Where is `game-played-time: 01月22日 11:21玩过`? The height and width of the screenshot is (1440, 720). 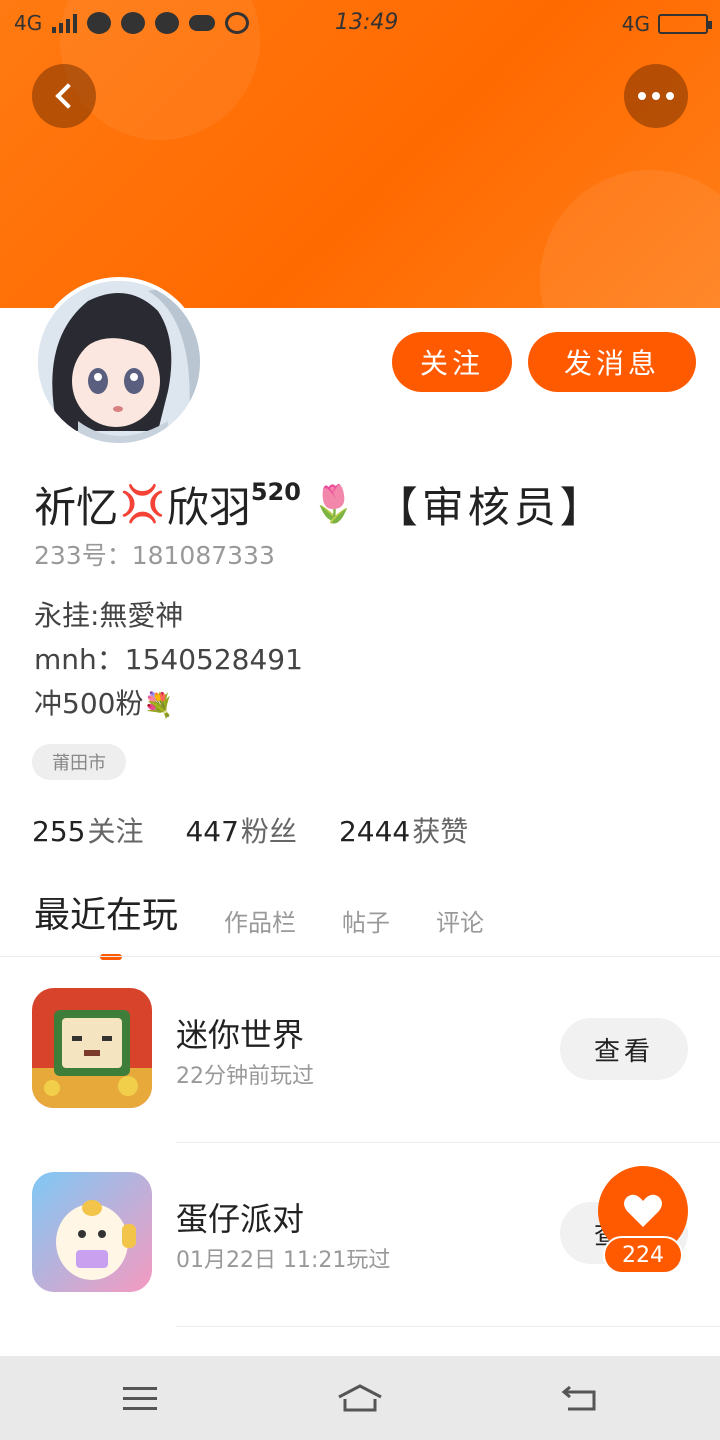 game-played-time: 01月22日 11:21玩过 is located at coordinates (283, 1260).